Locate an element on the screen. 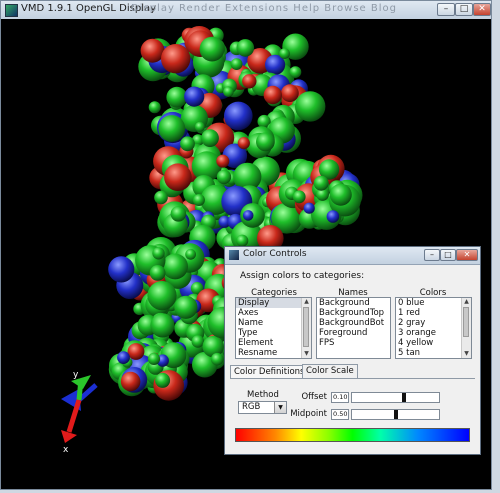 The width and height of the screenshot is (500, 493). offset-value-field: 0.10 is located at coordinates (340, 397).